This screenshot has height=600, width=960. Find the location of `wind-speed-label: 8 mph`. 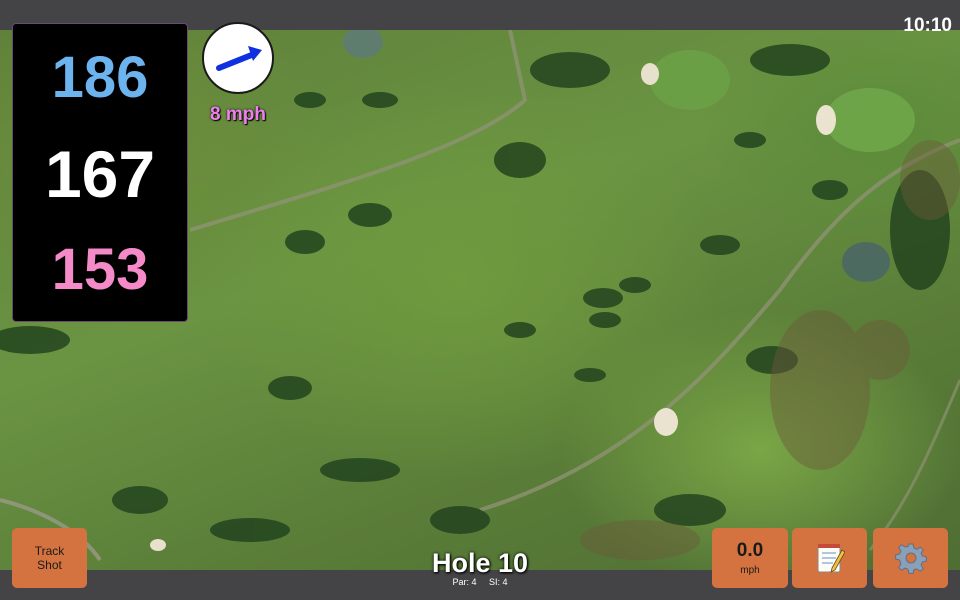

wind-speed-label: 8 mph is located at coordinates (238, 114).